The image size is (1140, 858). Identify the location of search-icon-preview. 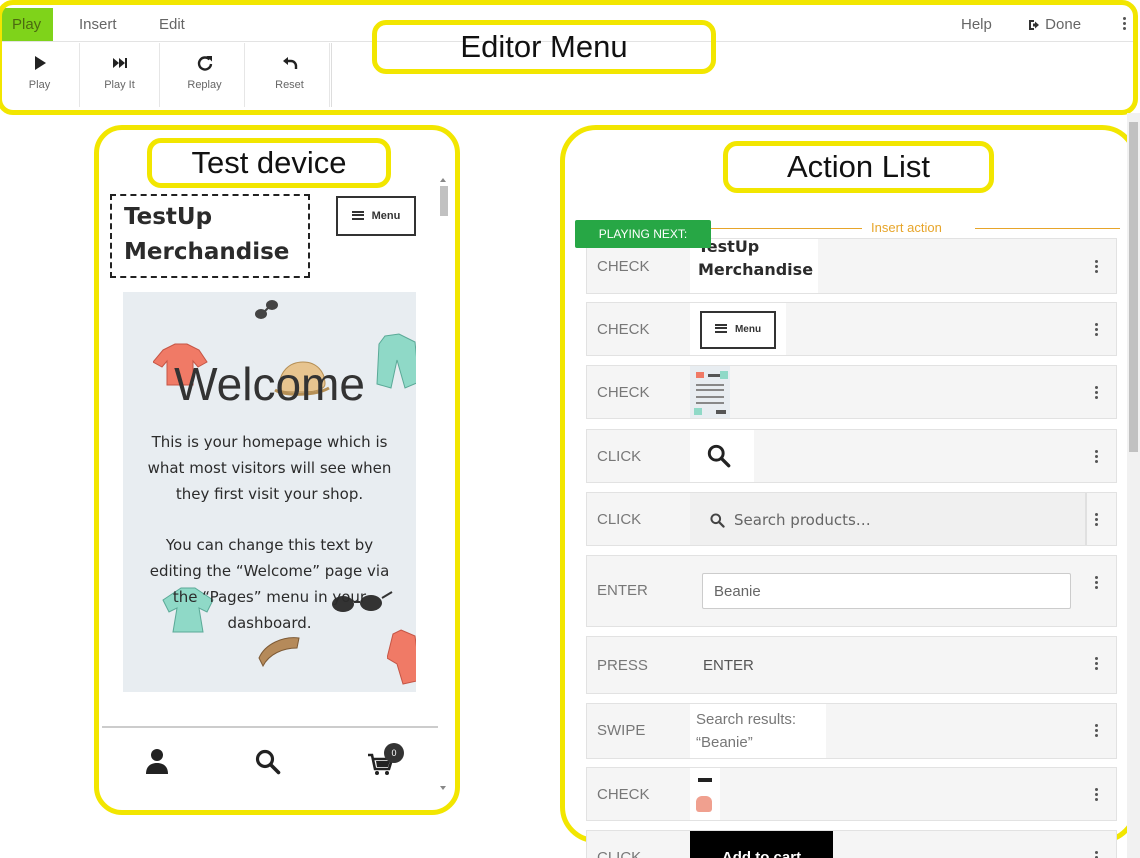
(722, 456).